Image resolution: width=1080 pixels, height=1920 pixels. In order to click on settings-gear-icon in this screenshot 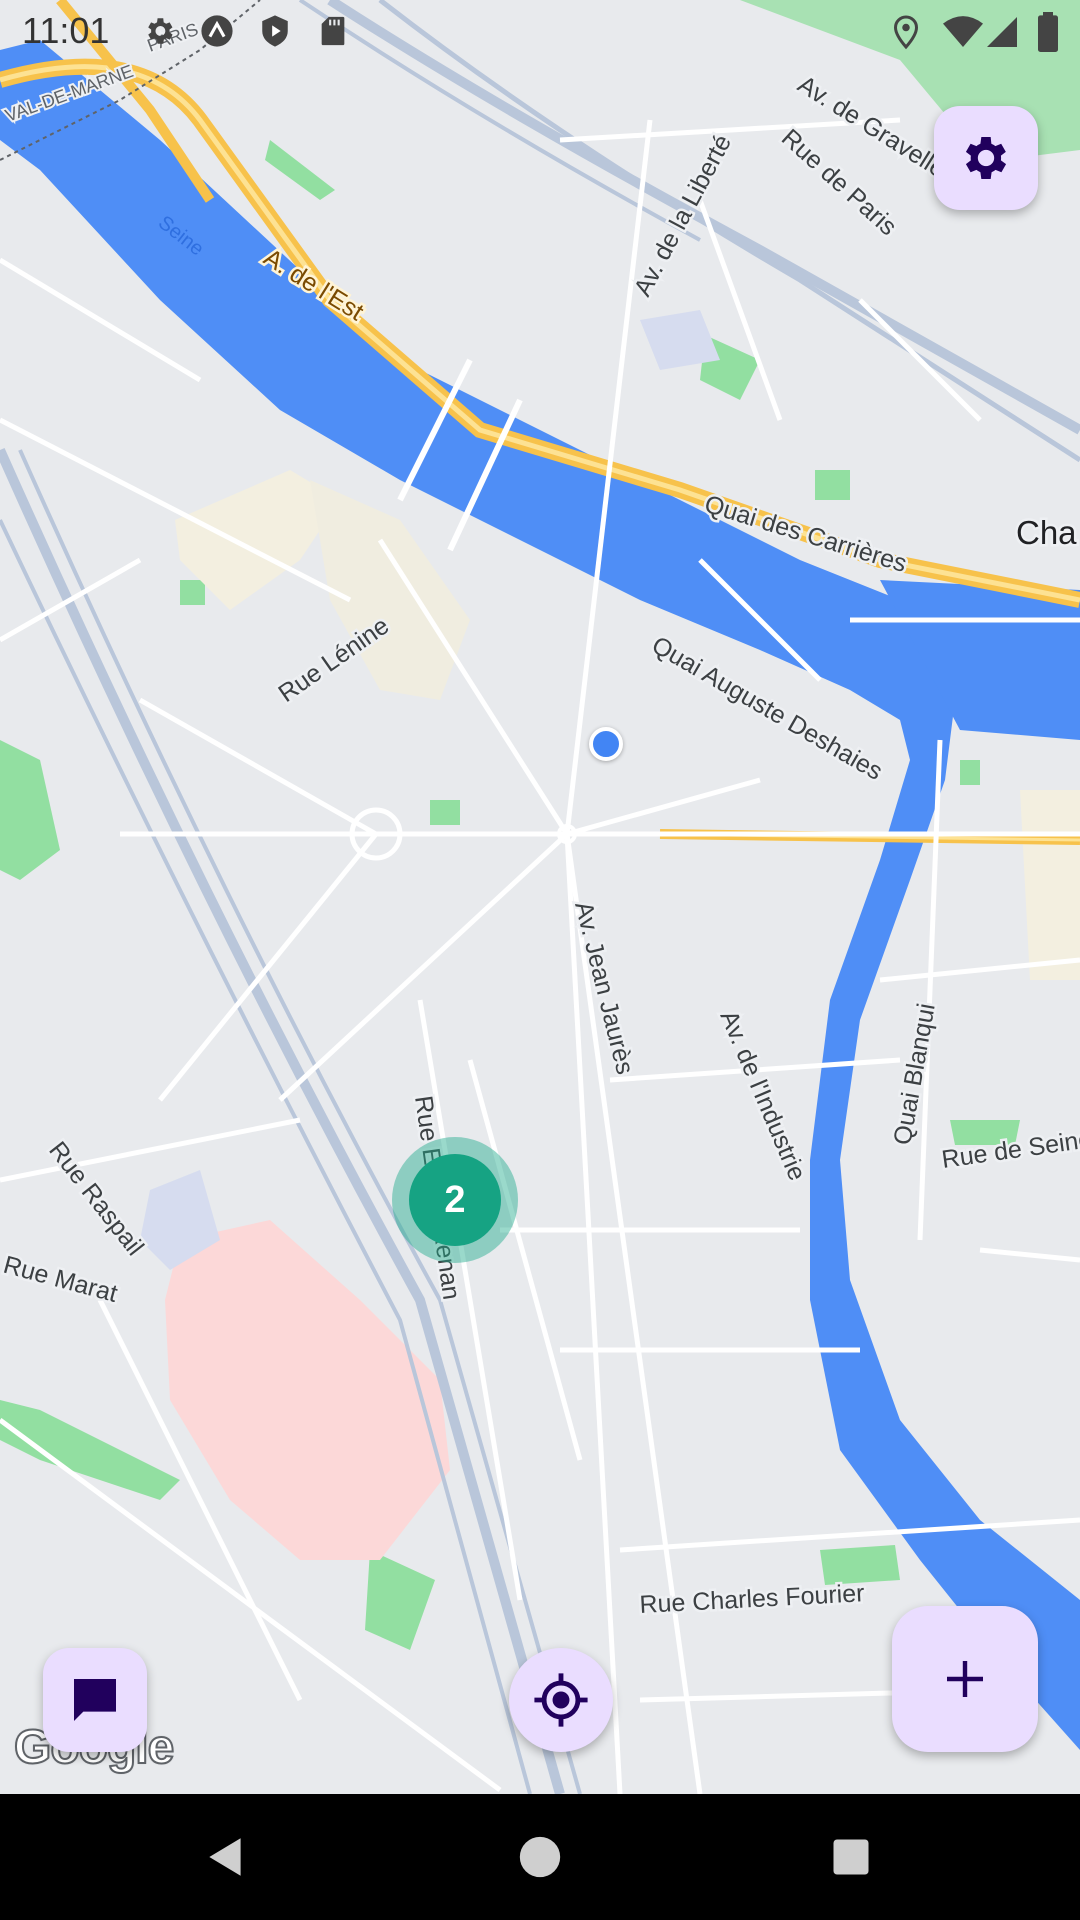, I will do `click(160, 31)`.